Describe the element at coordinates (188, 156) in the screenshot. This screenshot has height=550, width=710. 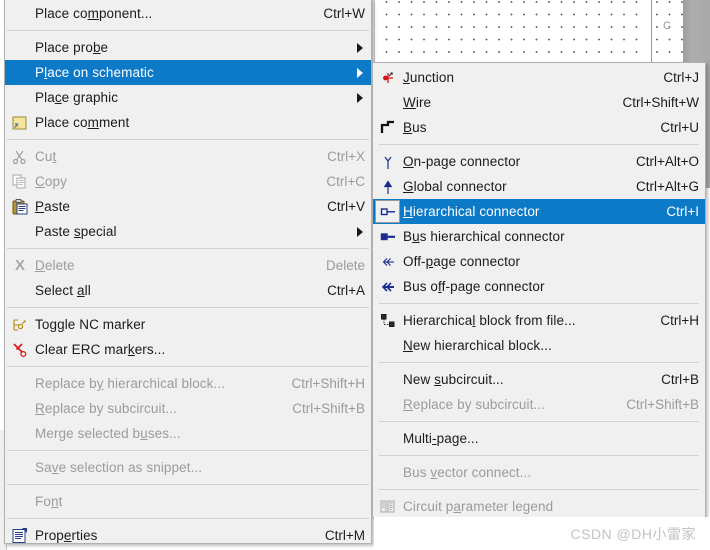
I see `menu-item-cut: Cut Ctrl+X` at that location.